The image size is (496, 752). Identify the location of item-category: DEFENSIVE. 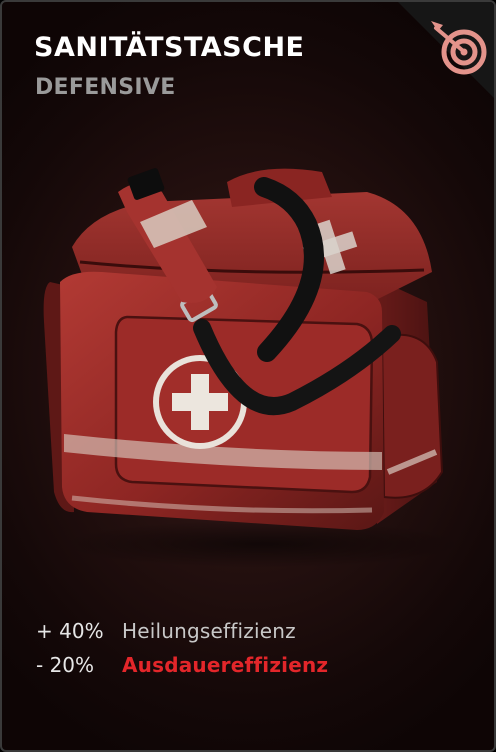
(105, 87).